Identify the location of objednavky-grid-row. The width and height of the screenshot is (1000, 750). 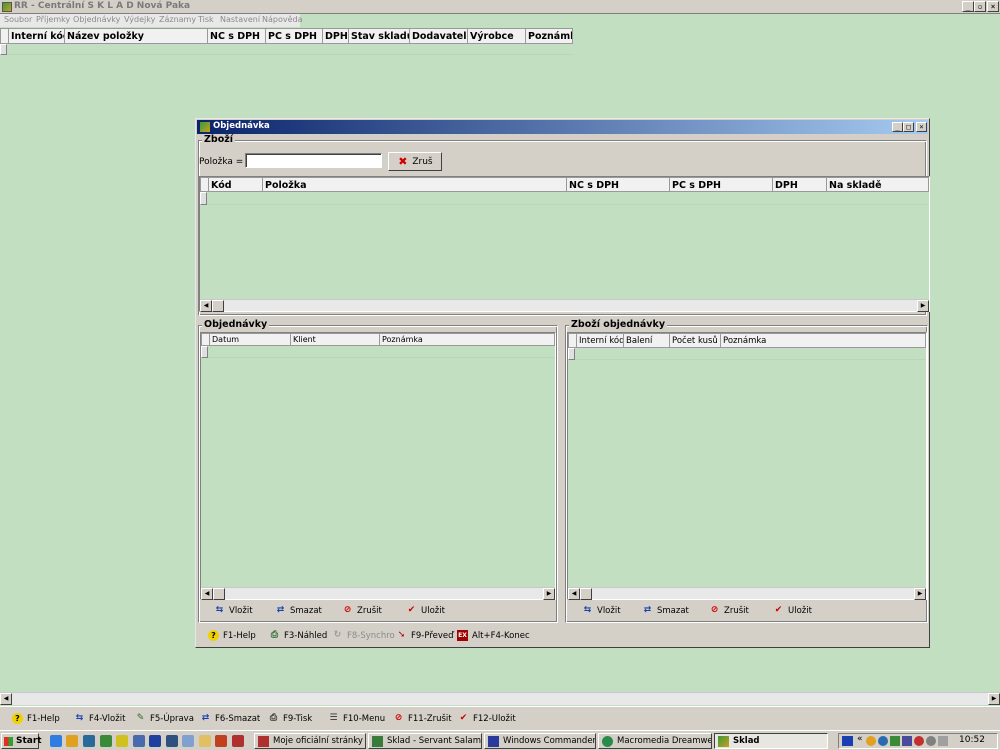
(378, 352).